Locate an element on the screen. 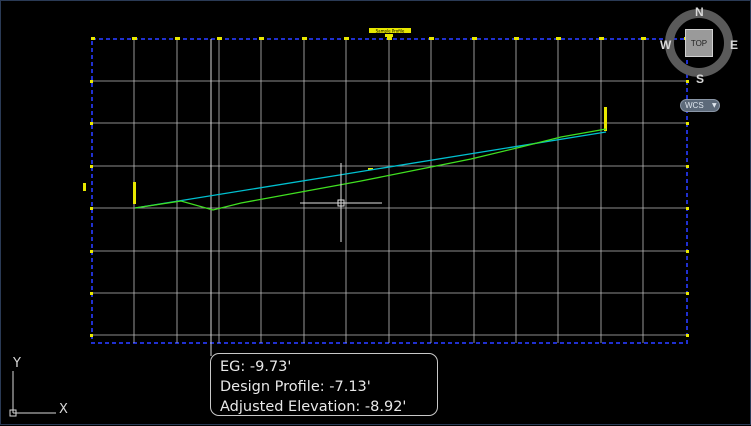  start-station-marker is located at coordinates (134, 193).